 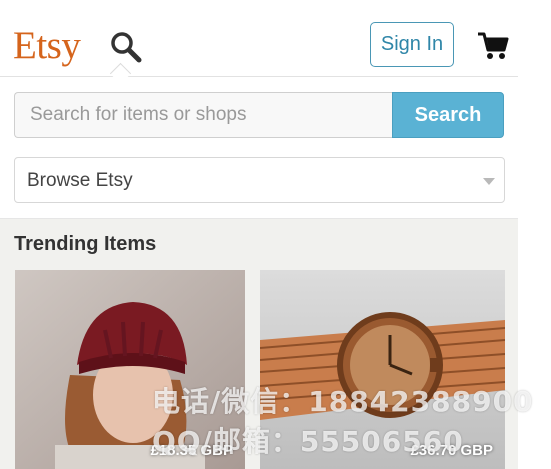 I want to click on chevron-down-icon, so click(x=489, y=181).